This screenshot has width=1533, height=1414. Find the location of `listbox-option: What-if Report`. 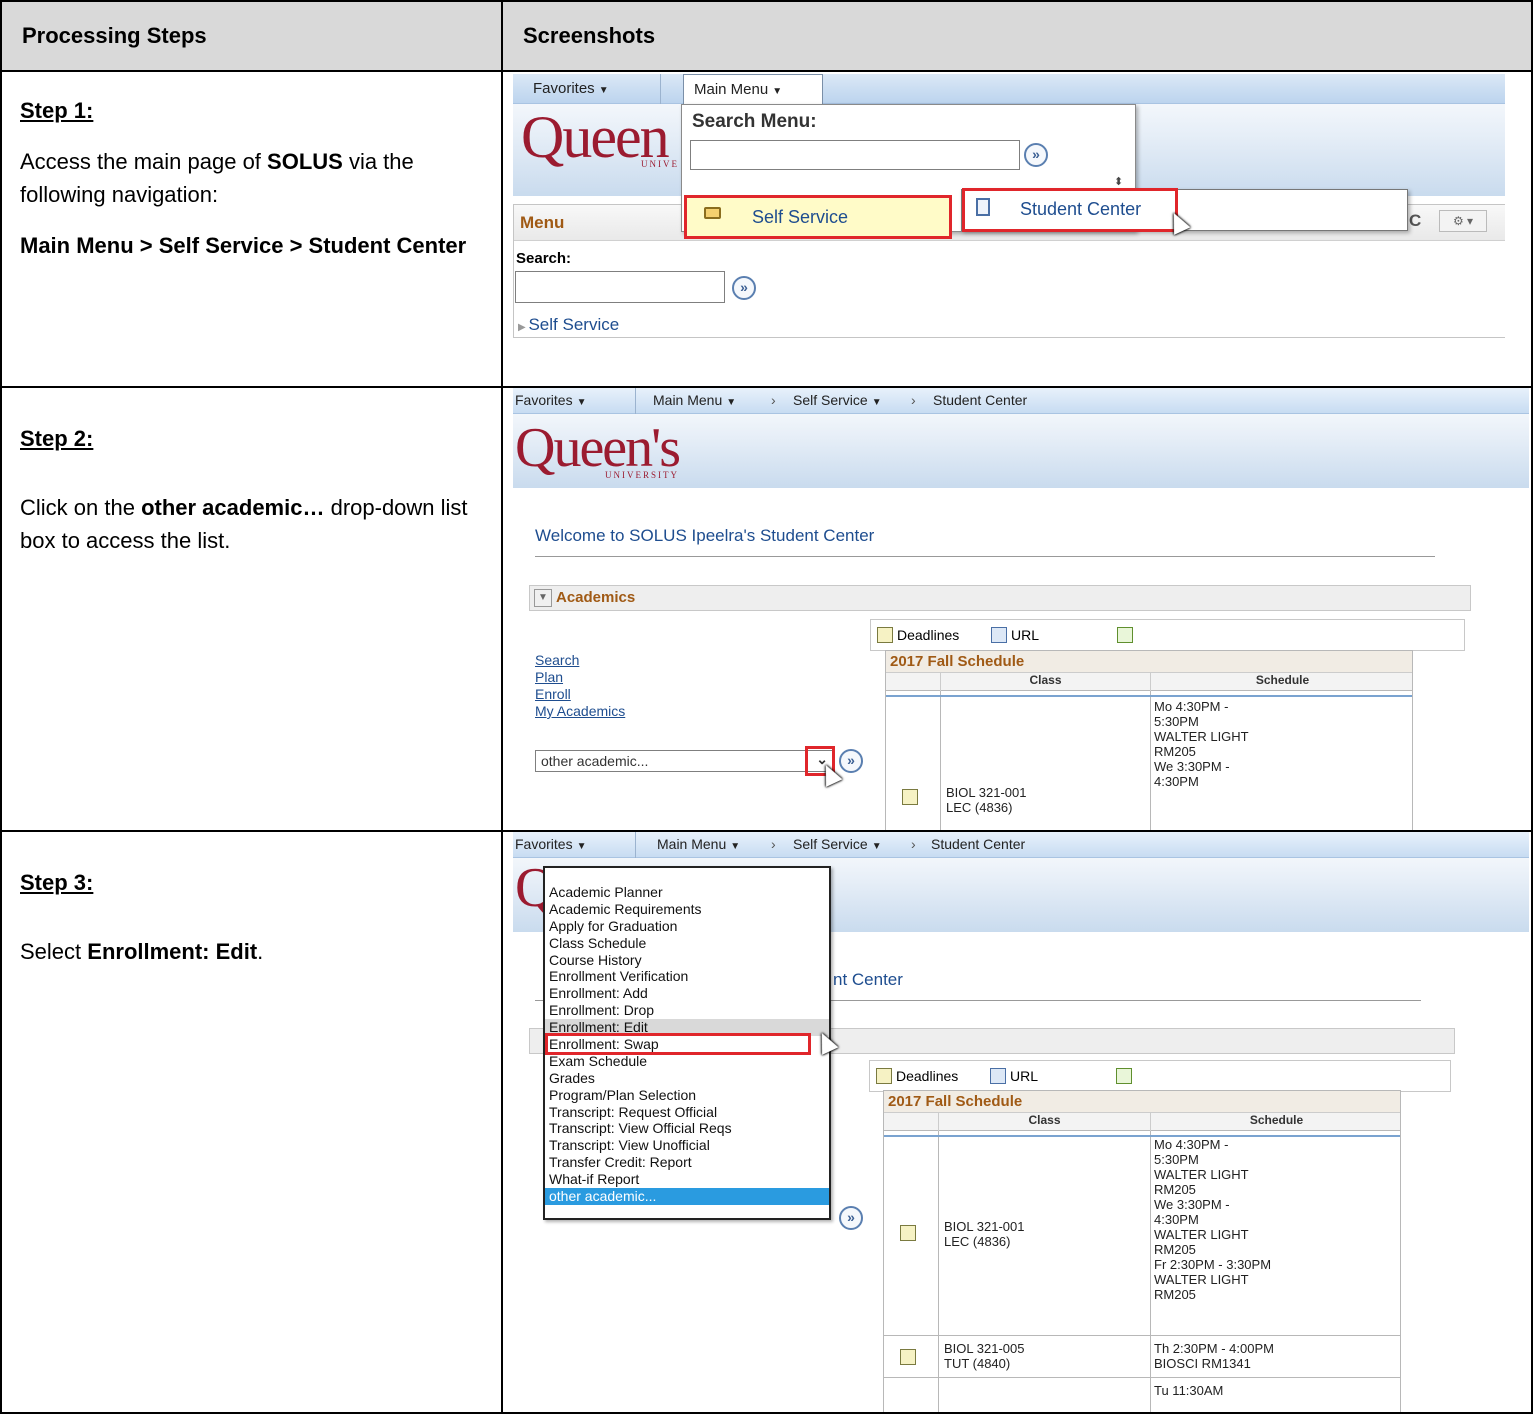

listbox-option: What-if Report is located at coordinates (687, 1179).